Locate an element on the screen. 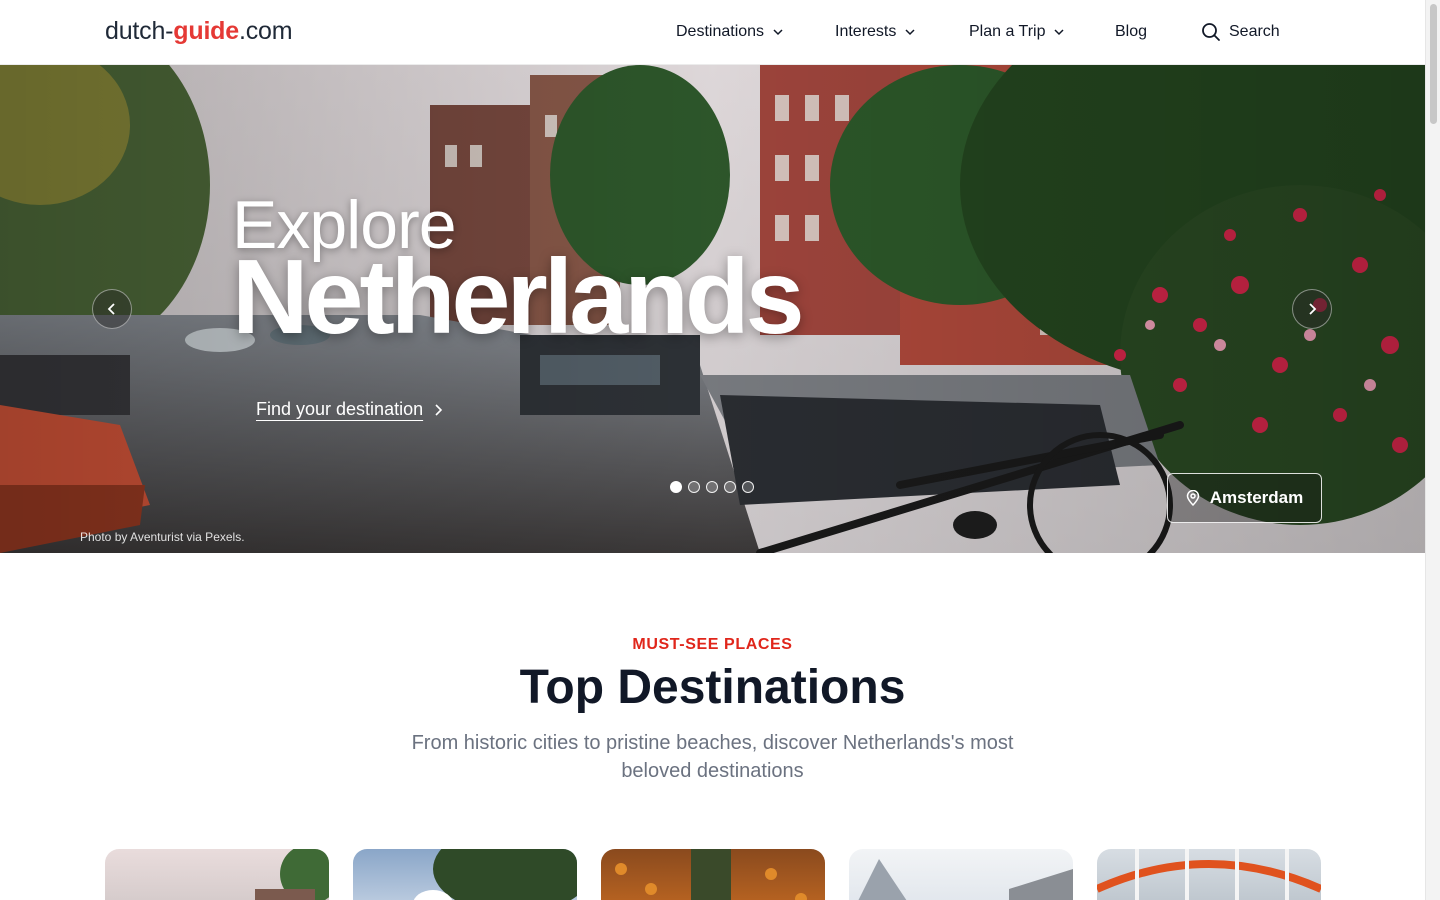  logo-accent: guide is located at coordinates (206, 31).